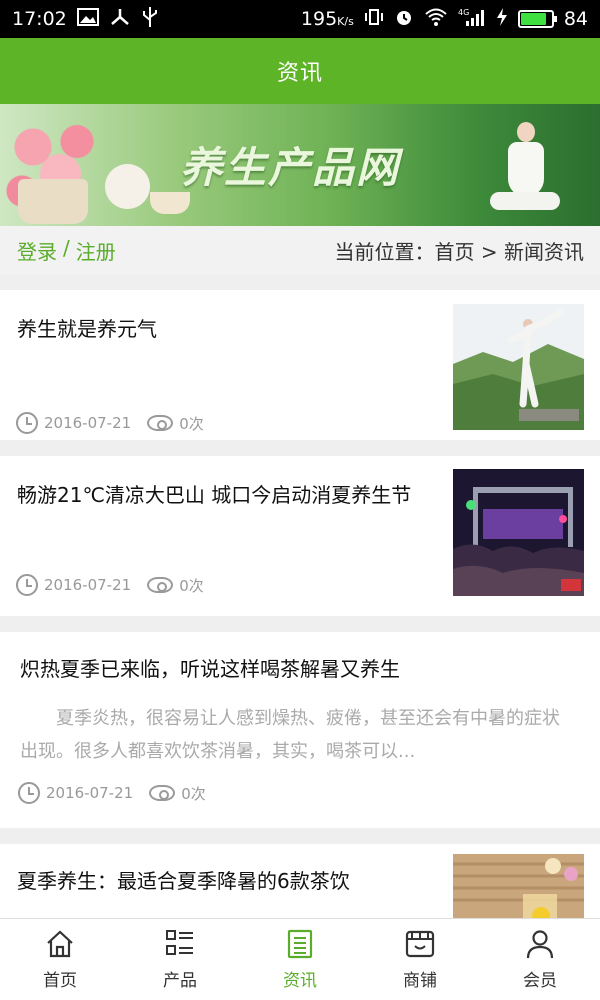 This screenshot has height=1000, width=600. I want to click on article-card: 夏季养生：最适合夏季降暑的6款茶饮, so click(300, 881).